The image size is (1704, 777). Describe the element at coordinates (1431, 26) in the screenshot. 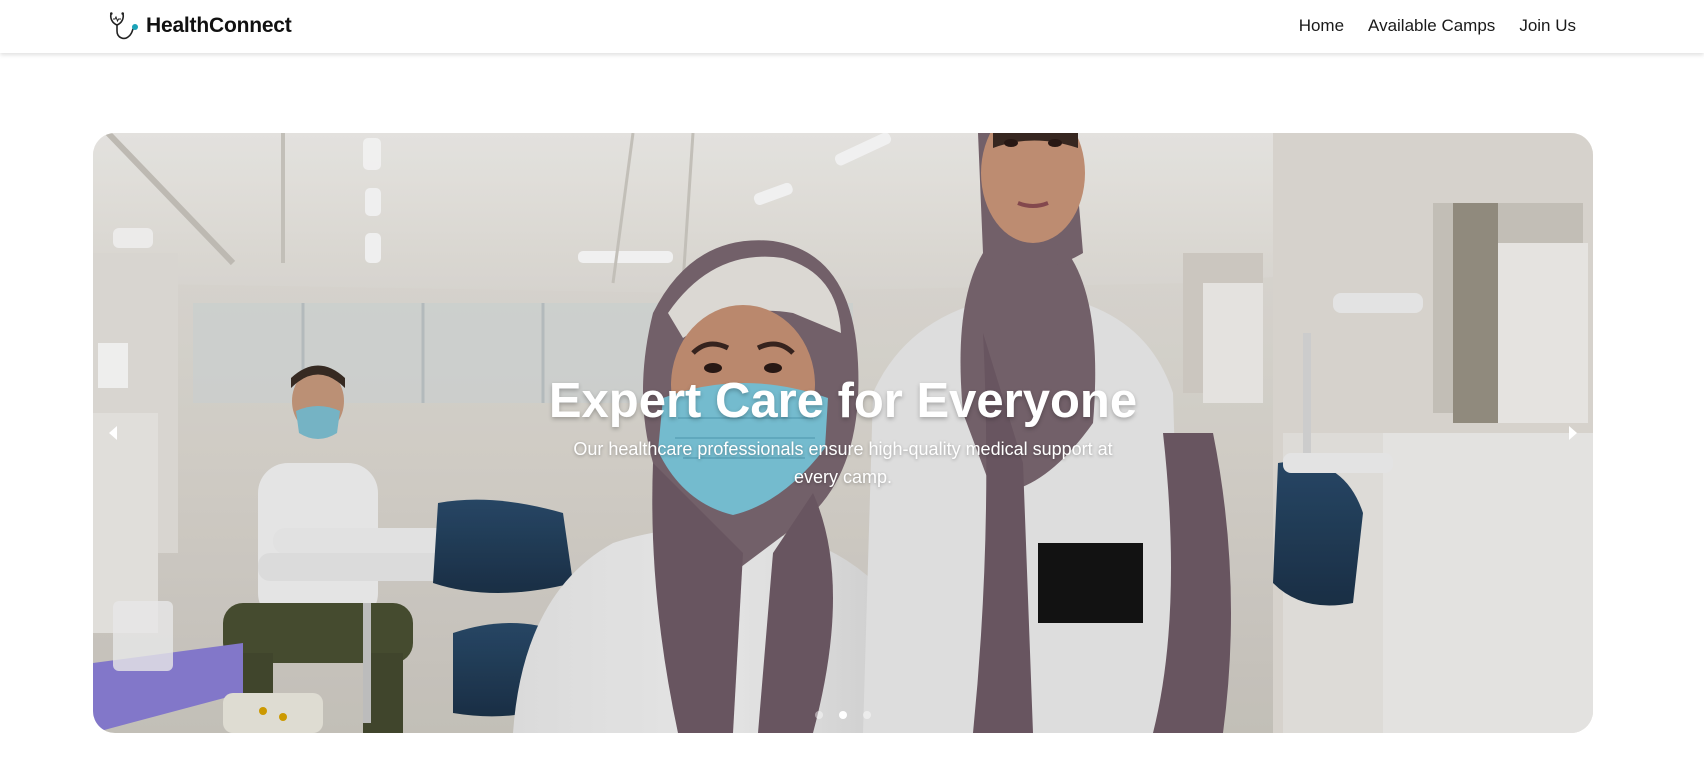

I see `nav-link-available-camps: Available Camps` at that location.